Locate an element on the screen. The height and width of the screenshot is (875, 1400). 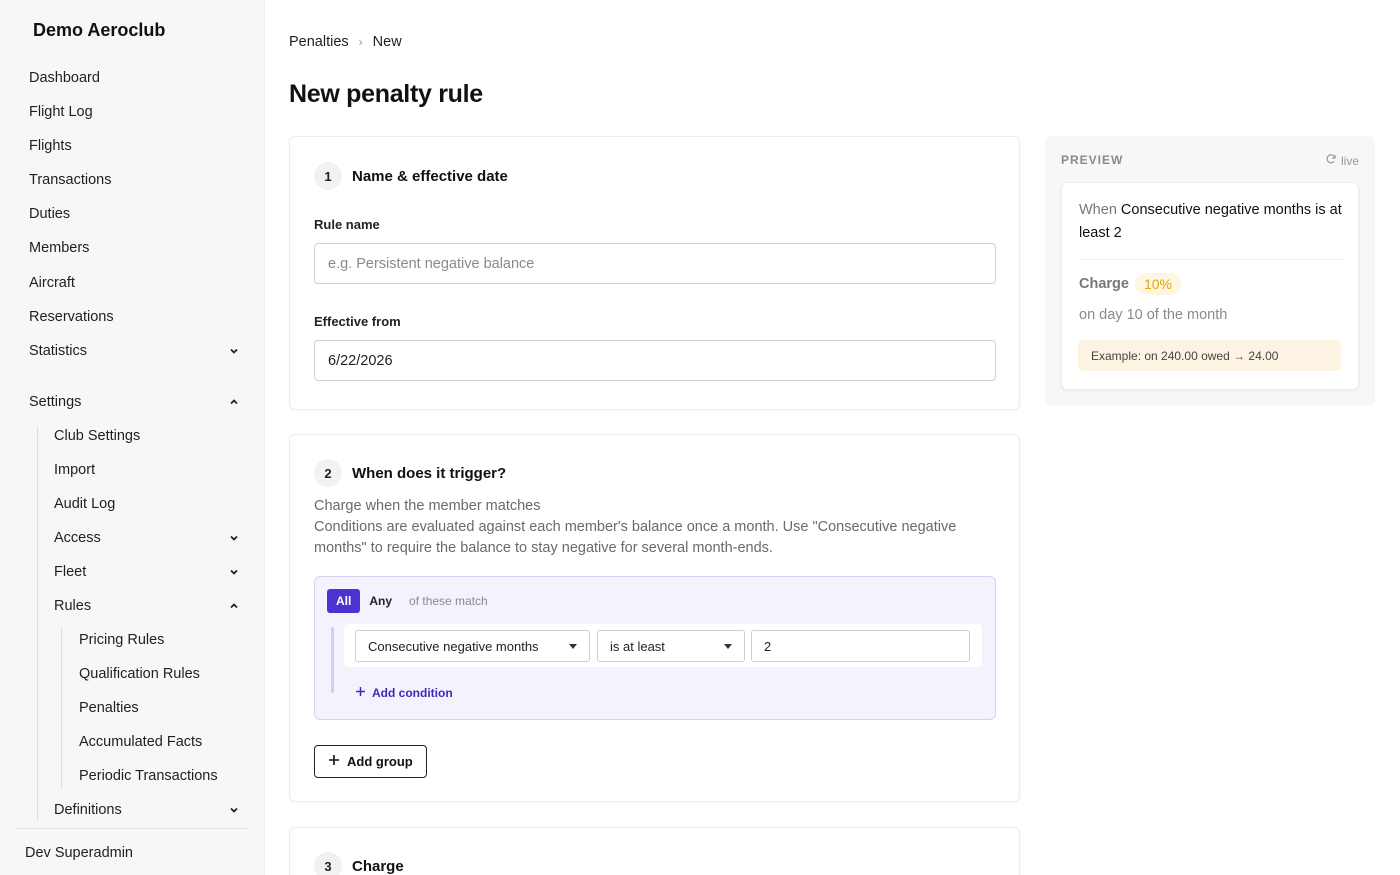
group-bar is located at coordinates (332, 660).